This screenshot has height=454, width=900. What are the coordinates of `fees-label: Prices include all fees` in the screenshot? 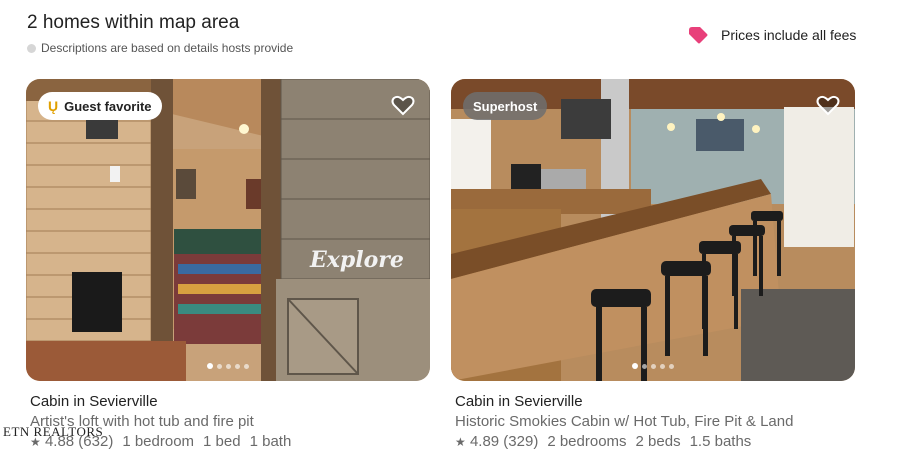 It's located at (789, 35).